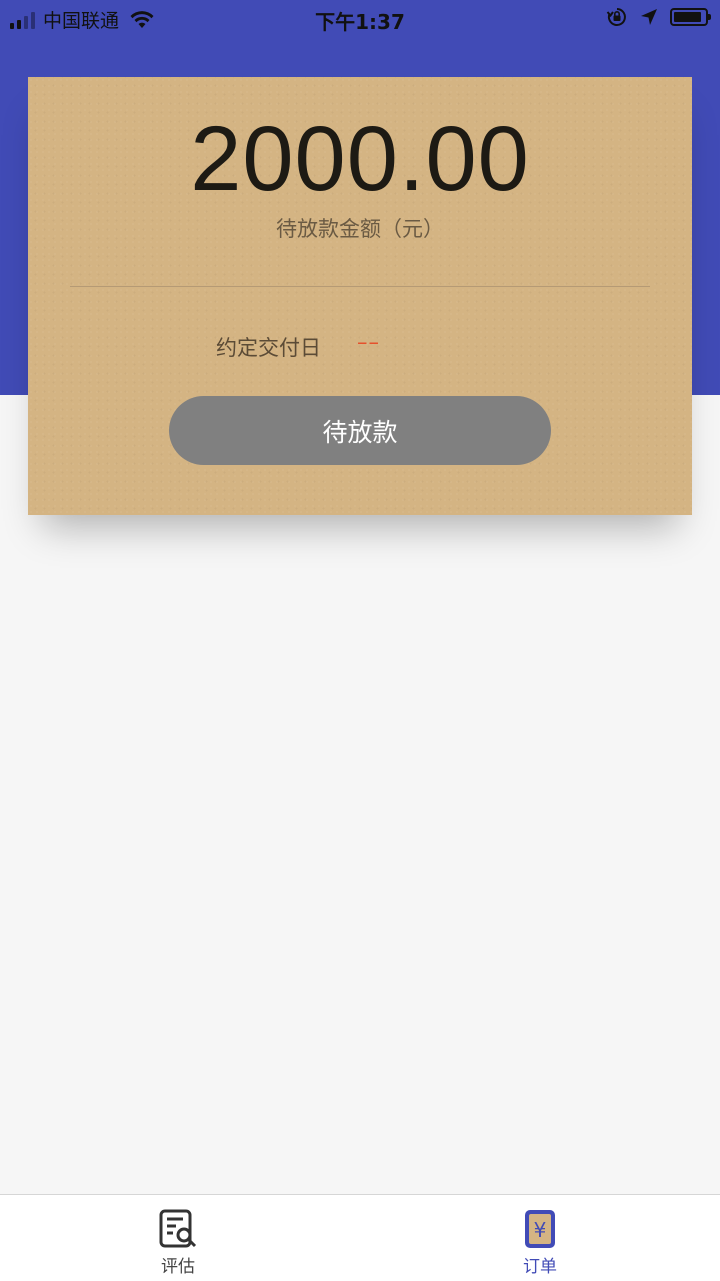 This screenshot has width=720, height=1281. I want to click on card-divider, so click(360, 286).